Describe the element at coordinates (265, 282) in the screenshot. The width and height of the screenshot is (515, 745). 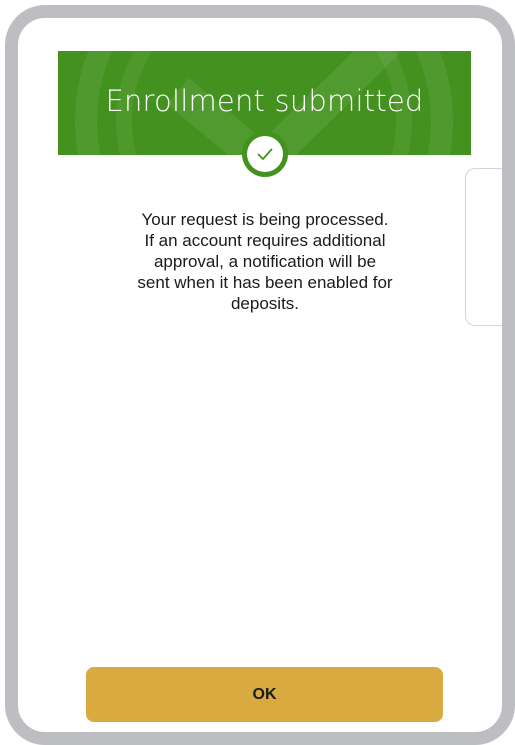
I see `message-line: sent when it has been enabled for` at that location.